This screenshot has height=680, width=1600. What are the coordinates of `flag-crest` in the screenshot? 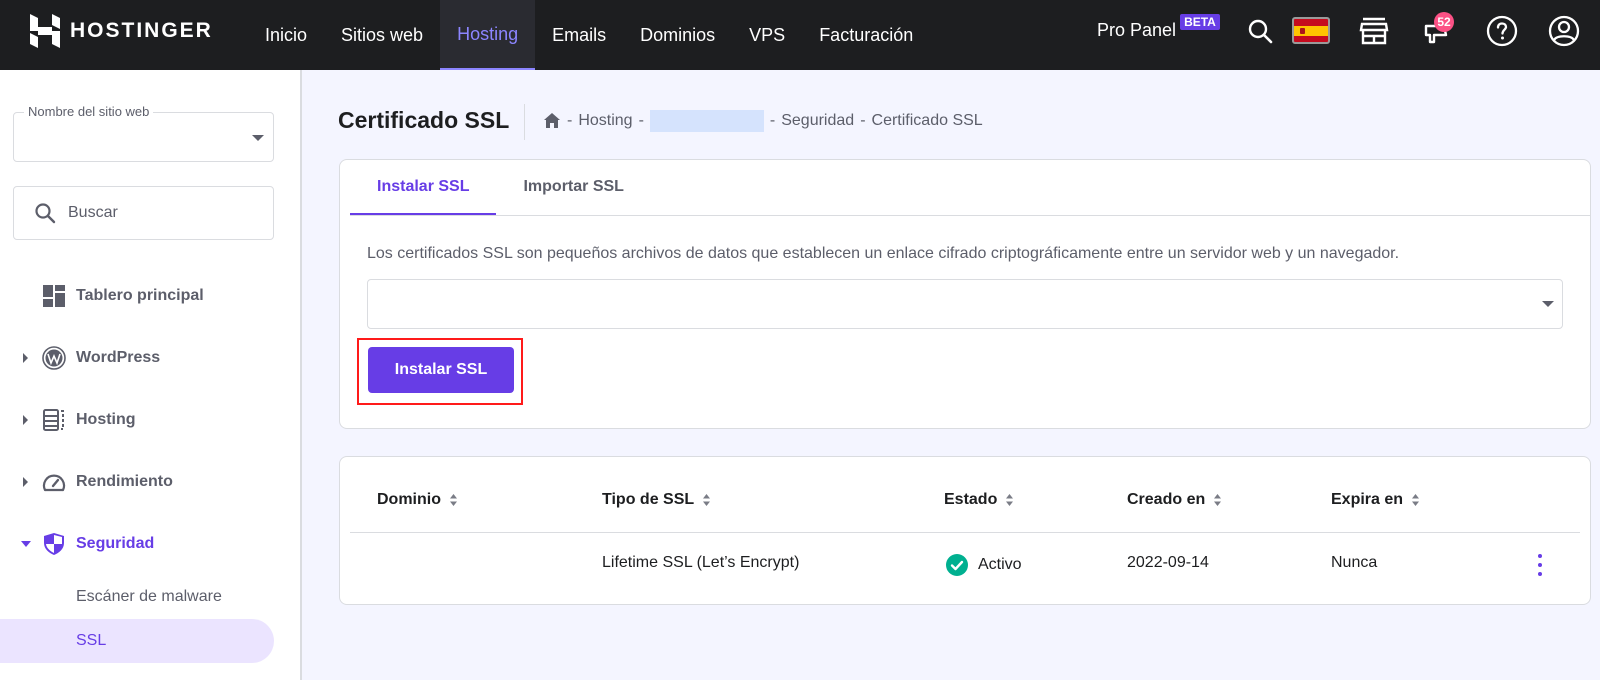 It's located at (1302, 31).